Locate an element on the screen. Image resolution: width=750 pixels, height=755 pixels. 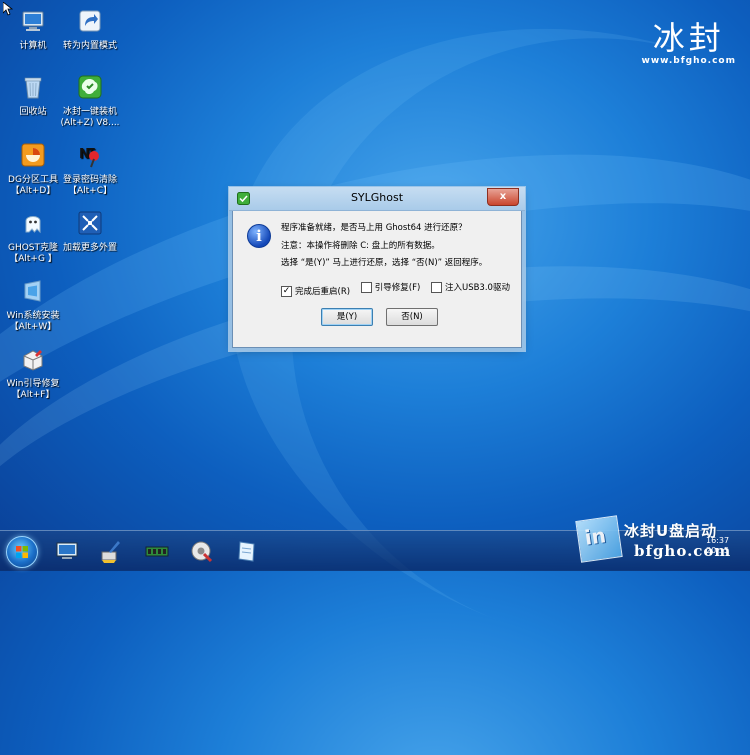
desktop-icon-label-hotkey: 【Alt+W】 is located at coordinates (33, 327).